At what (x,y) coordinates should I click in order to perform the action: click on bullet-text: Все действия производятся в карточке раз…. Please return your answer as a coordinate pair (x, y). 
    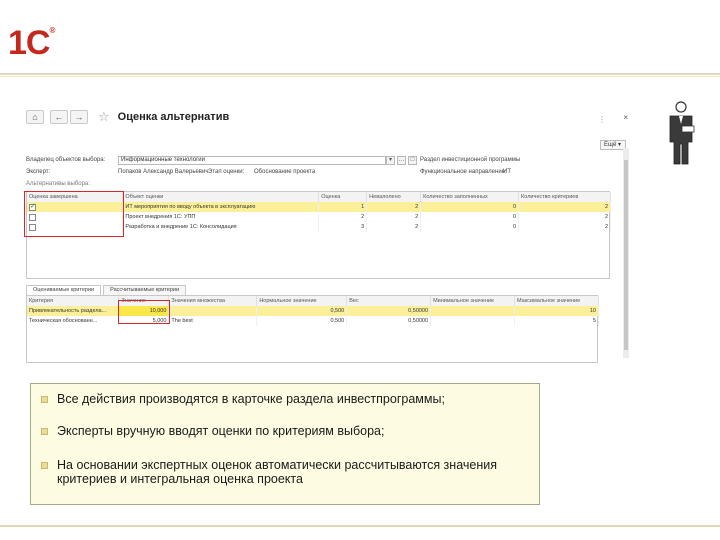
    Looking at the image, I should click on (251, 399).